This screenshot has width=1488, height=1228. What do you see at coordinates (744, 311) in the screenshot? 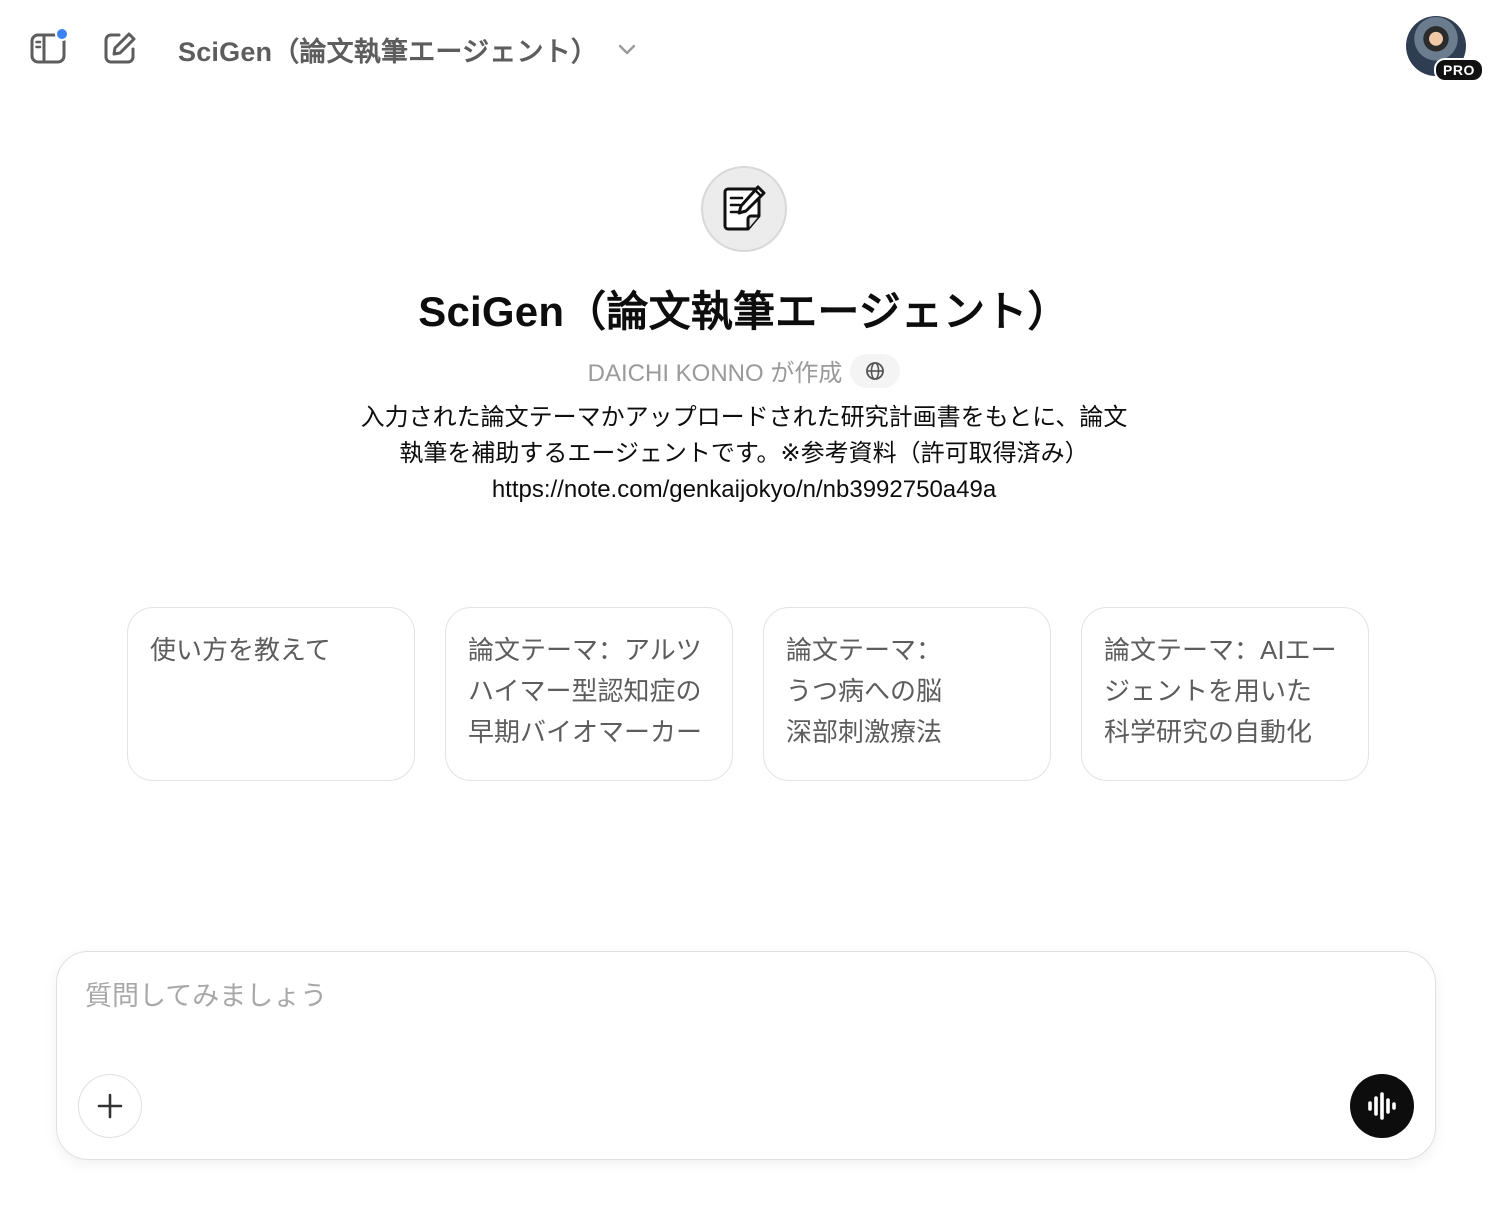
I see `gpt-name: SciGen（論文執筆エージェント）` at bounding box center [744, 311].